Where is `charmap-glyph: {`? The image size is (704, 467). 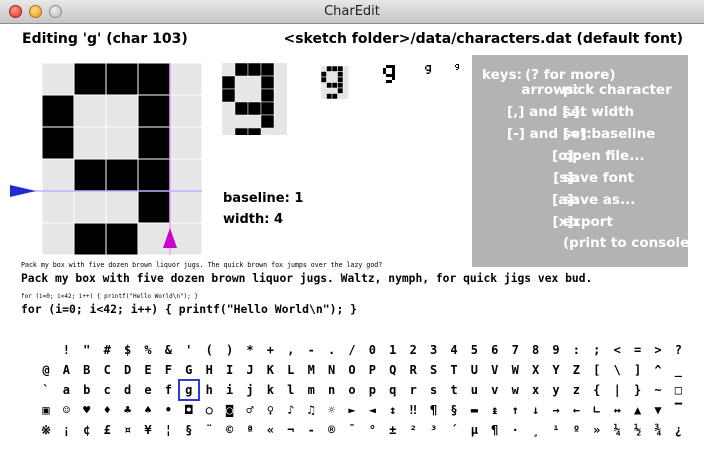 charmap-glyph: { is located at coordinates (597, 390).